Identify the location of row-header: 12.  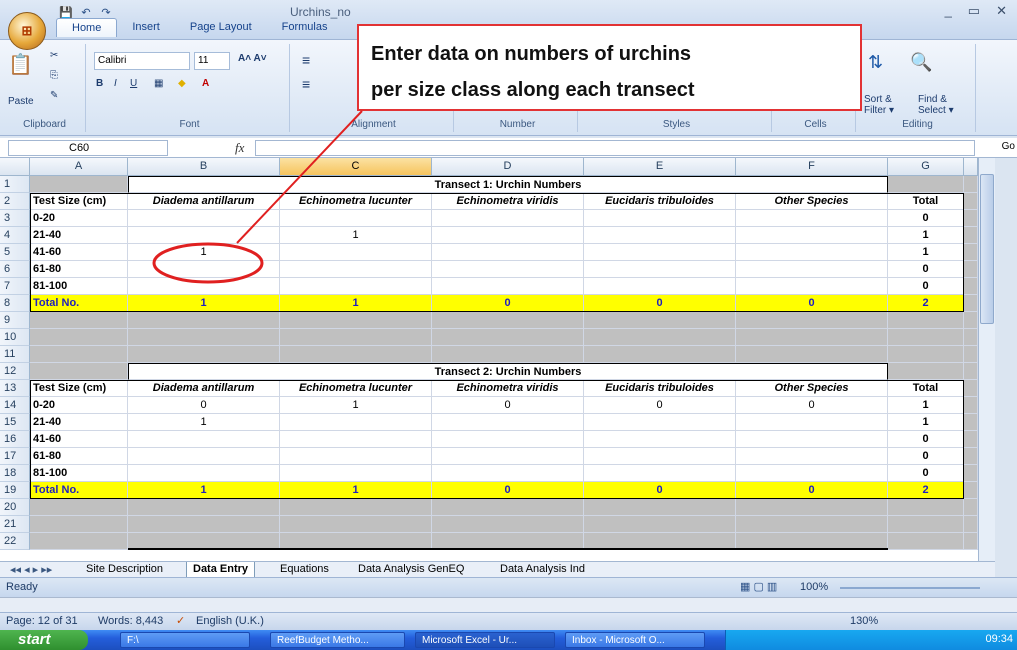
(15, 371).